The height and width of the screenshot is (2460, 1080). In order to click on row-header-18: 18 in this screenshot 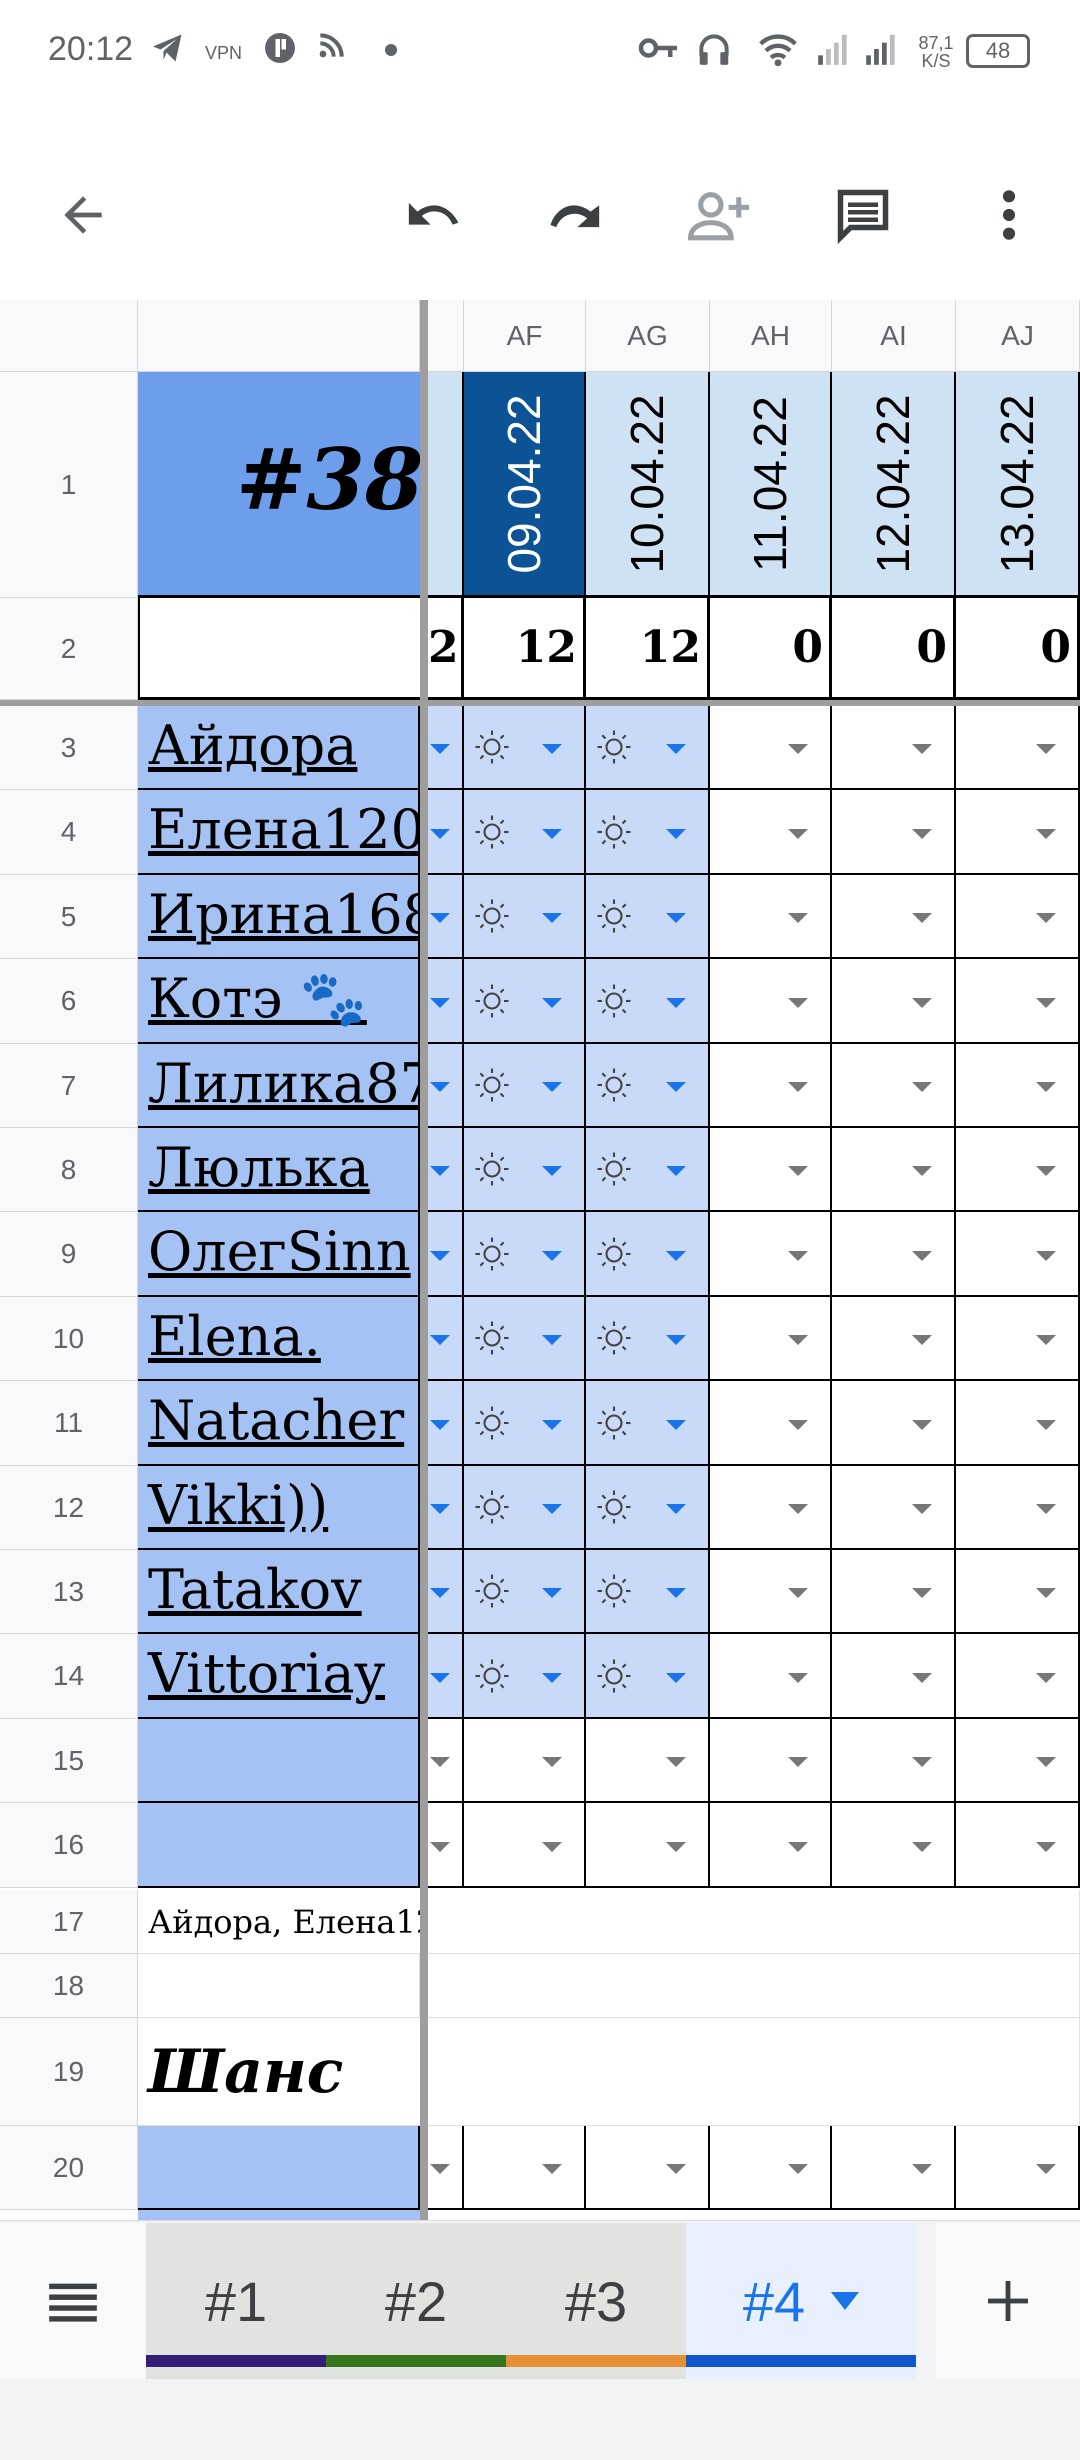, I will do `click(69, 1986)`.